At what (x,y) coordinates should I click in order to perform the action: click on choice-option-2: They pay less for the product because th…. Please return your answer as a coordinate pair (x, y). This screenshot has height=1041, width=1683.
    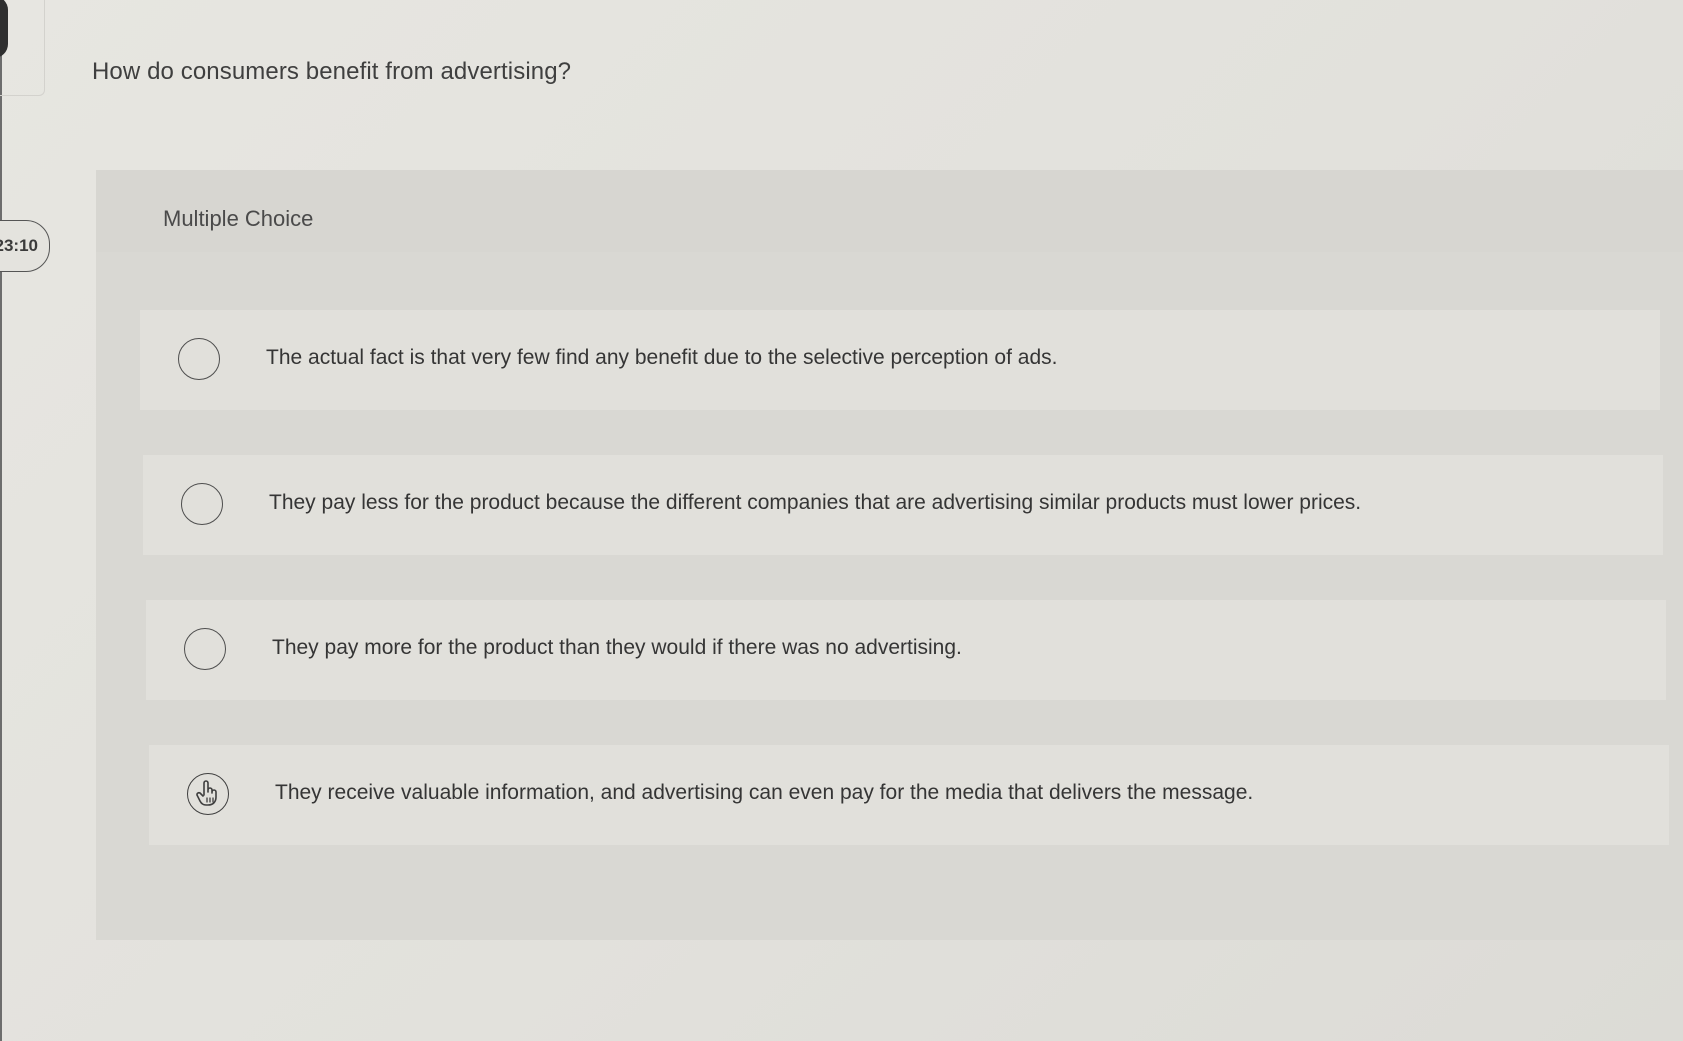
    Looking at the image, I should click on (903, 505).